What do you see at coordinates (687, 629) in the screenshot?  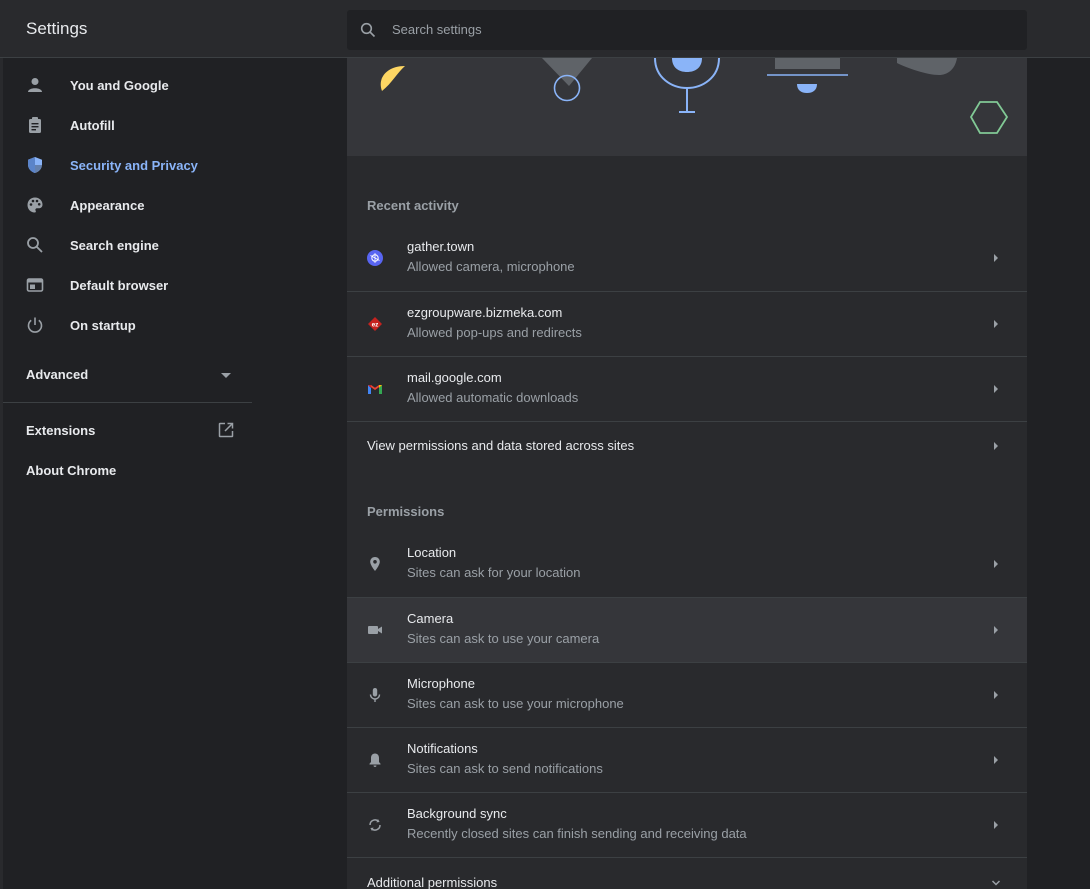 I see `permission-row-camera: Camera Sites can ask to use your camera` at bounding box center [687, 629].